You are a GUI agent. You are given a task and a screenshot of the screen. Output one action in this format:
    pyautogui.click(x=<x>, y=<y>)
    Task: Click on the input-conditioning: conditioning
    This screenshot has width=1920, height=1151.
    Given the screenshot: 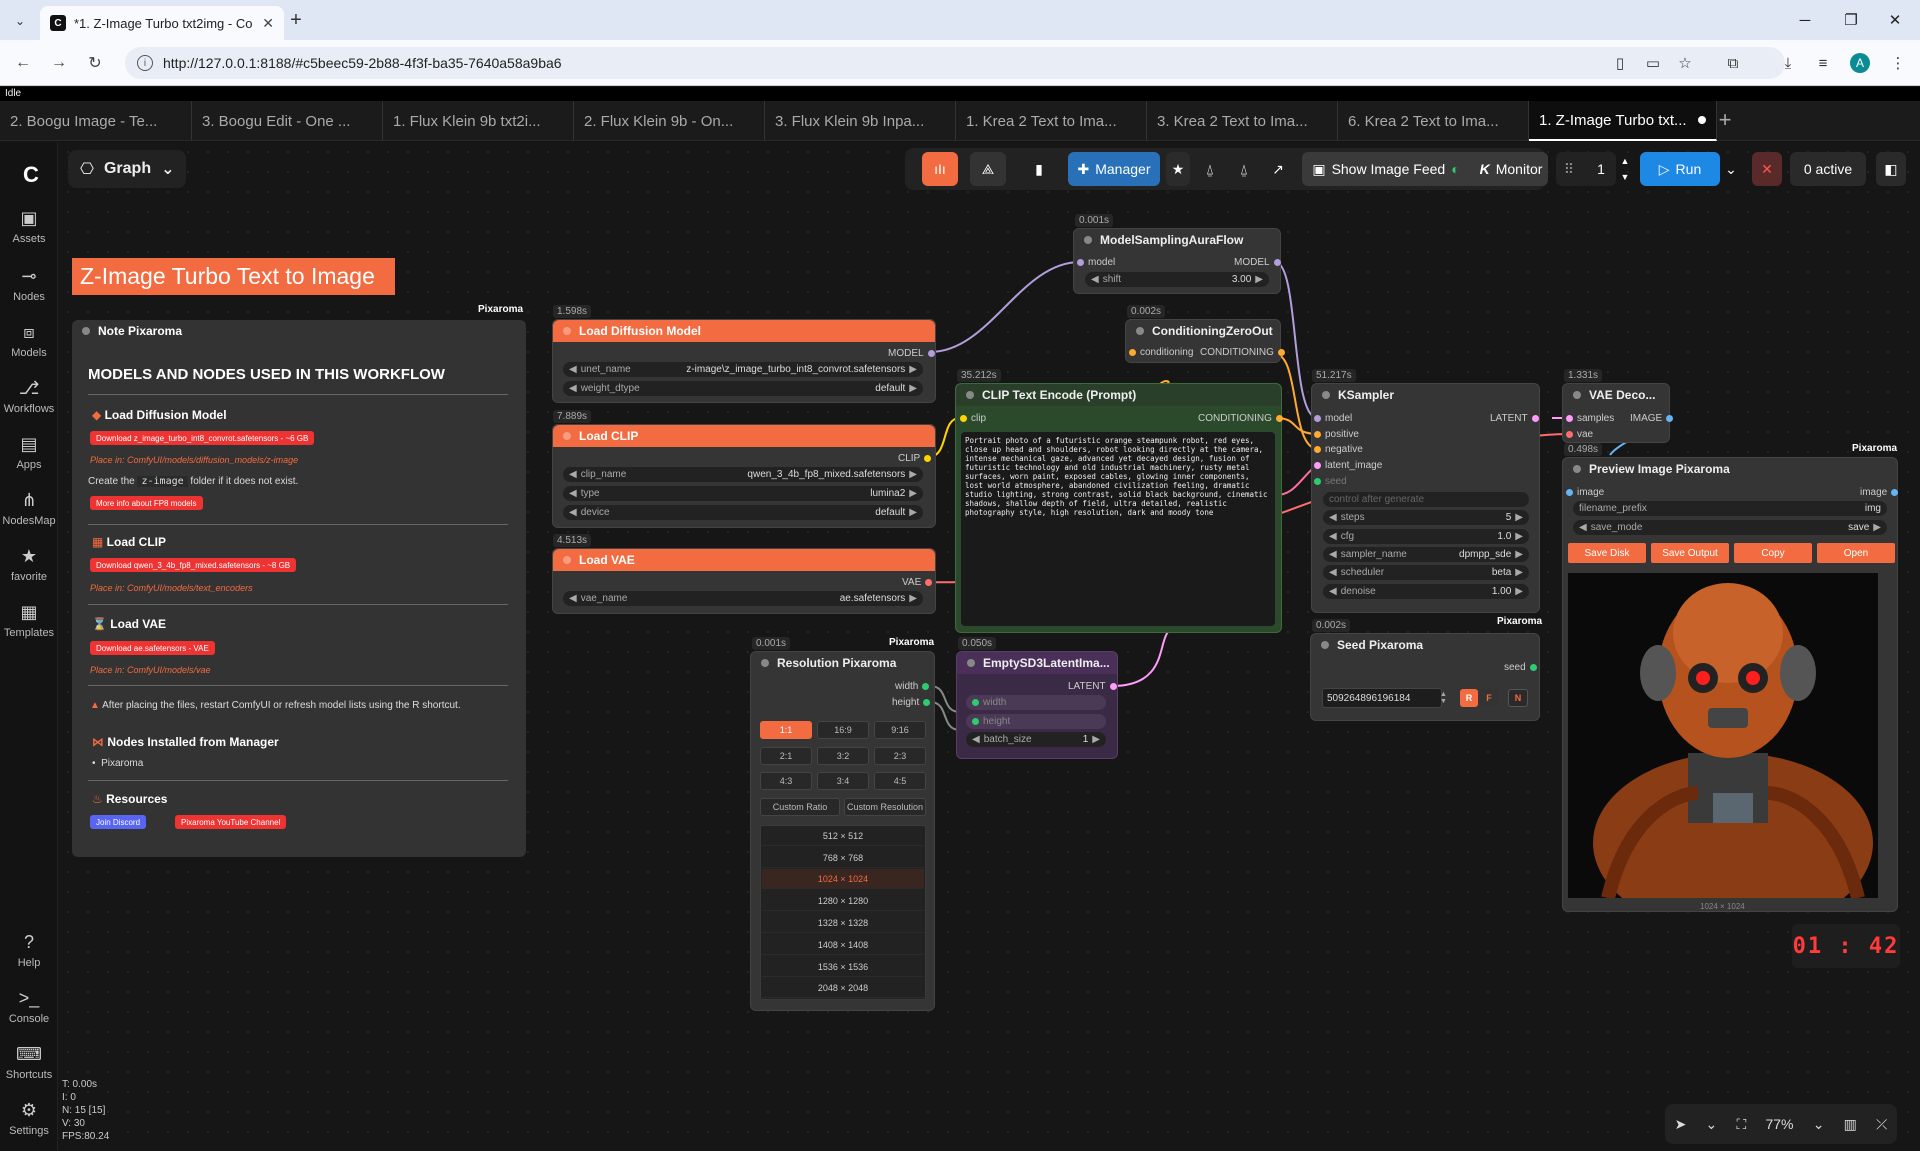 What is the action you would take?
    pyautogui.click(x=1161, y=352)
    